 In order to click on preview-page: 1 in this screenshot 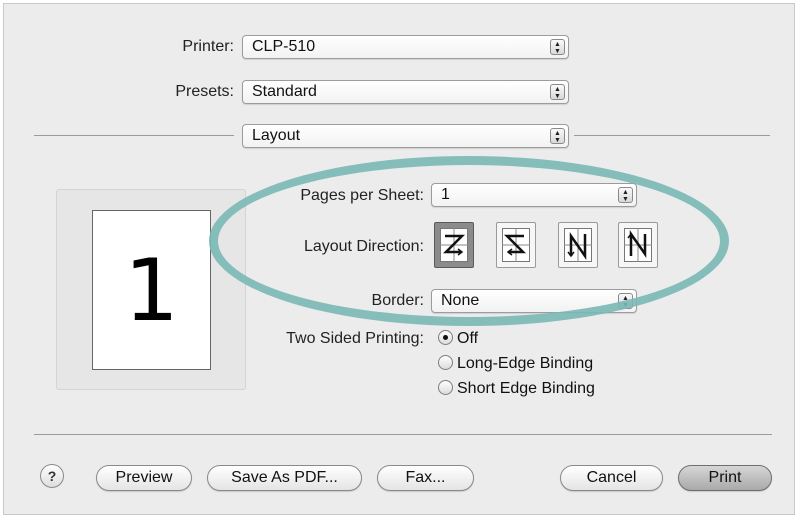, I will do `click(151, 290)`.